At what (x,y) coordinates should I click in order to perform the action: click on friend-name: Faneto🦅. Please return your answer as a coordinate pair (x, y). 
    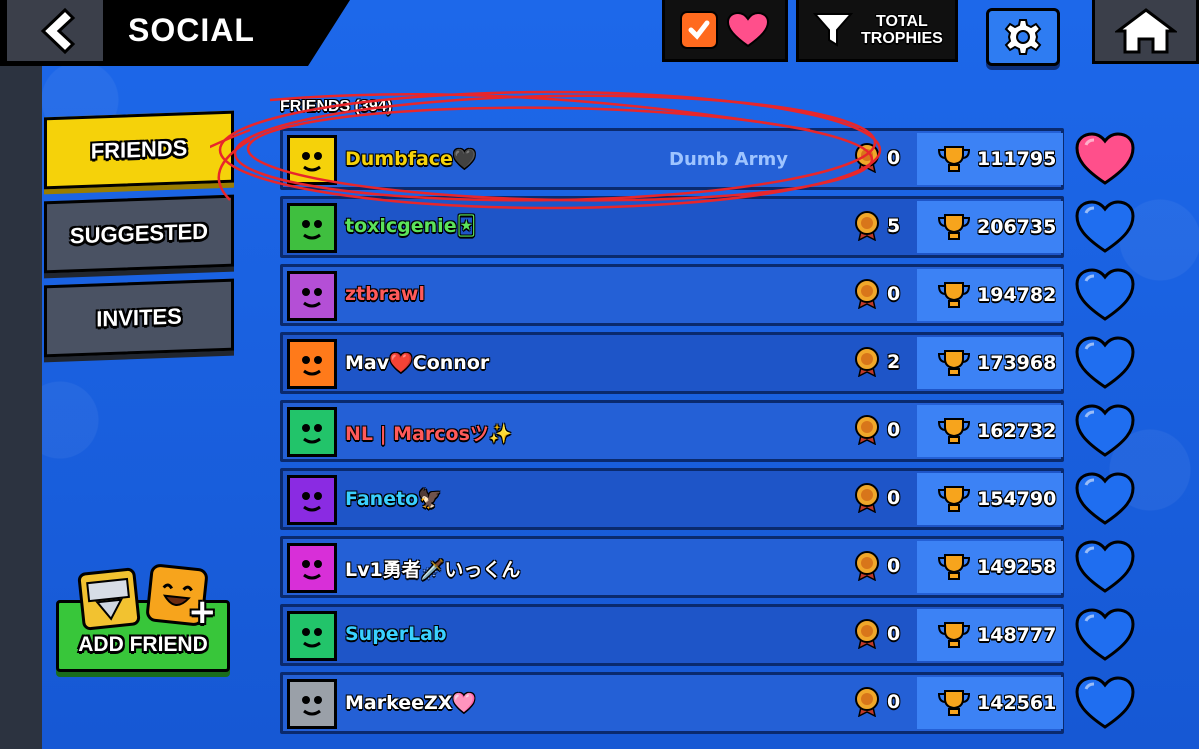
    Looking at the image, I should click on (393, 499).